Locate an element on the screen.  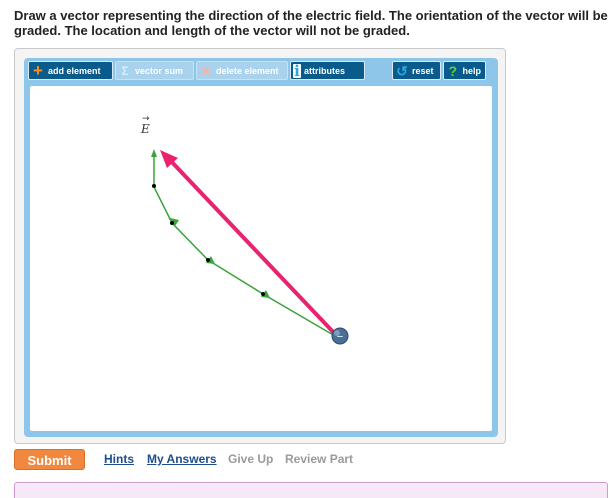
attributes-button: i attributes is located at coordinates (327, 70).